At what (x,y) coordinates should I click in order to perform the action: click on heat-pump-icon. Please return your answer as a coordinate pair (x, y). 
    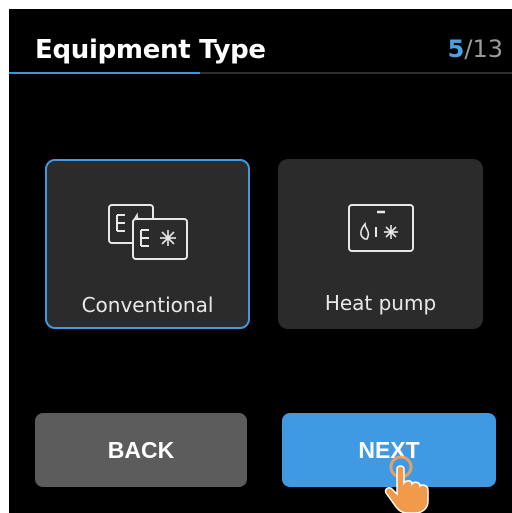
    Looking at the image, I should click on (380, 228).